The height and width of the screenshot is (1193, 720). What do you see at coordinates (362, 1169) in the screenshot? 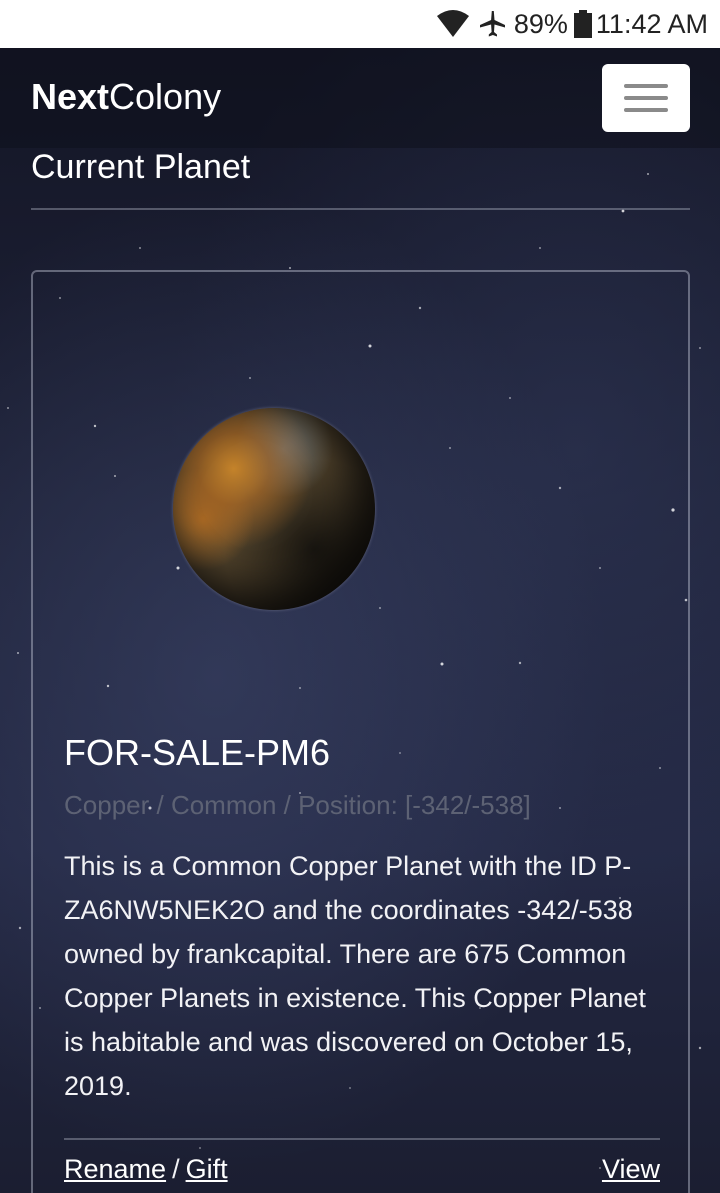
I see `card-actions: Rename / Gift View` at bounding box center [362, 1169].